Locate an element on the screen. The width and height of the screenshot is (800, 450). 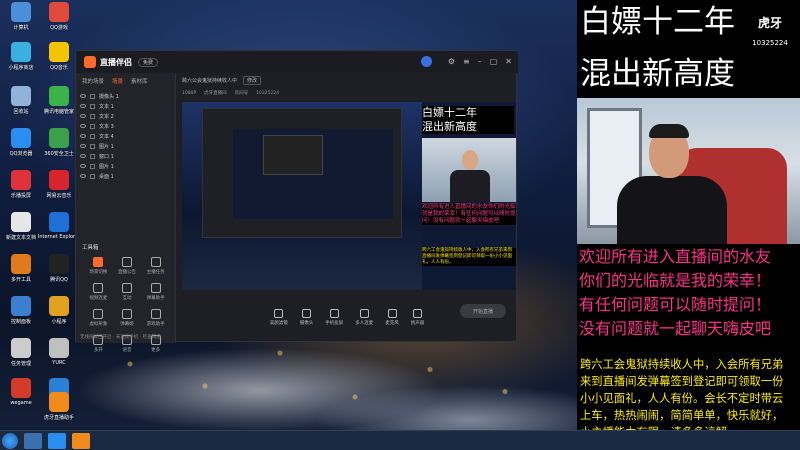
scene-item: 桌面 1 is located at coordinates (125, 176).